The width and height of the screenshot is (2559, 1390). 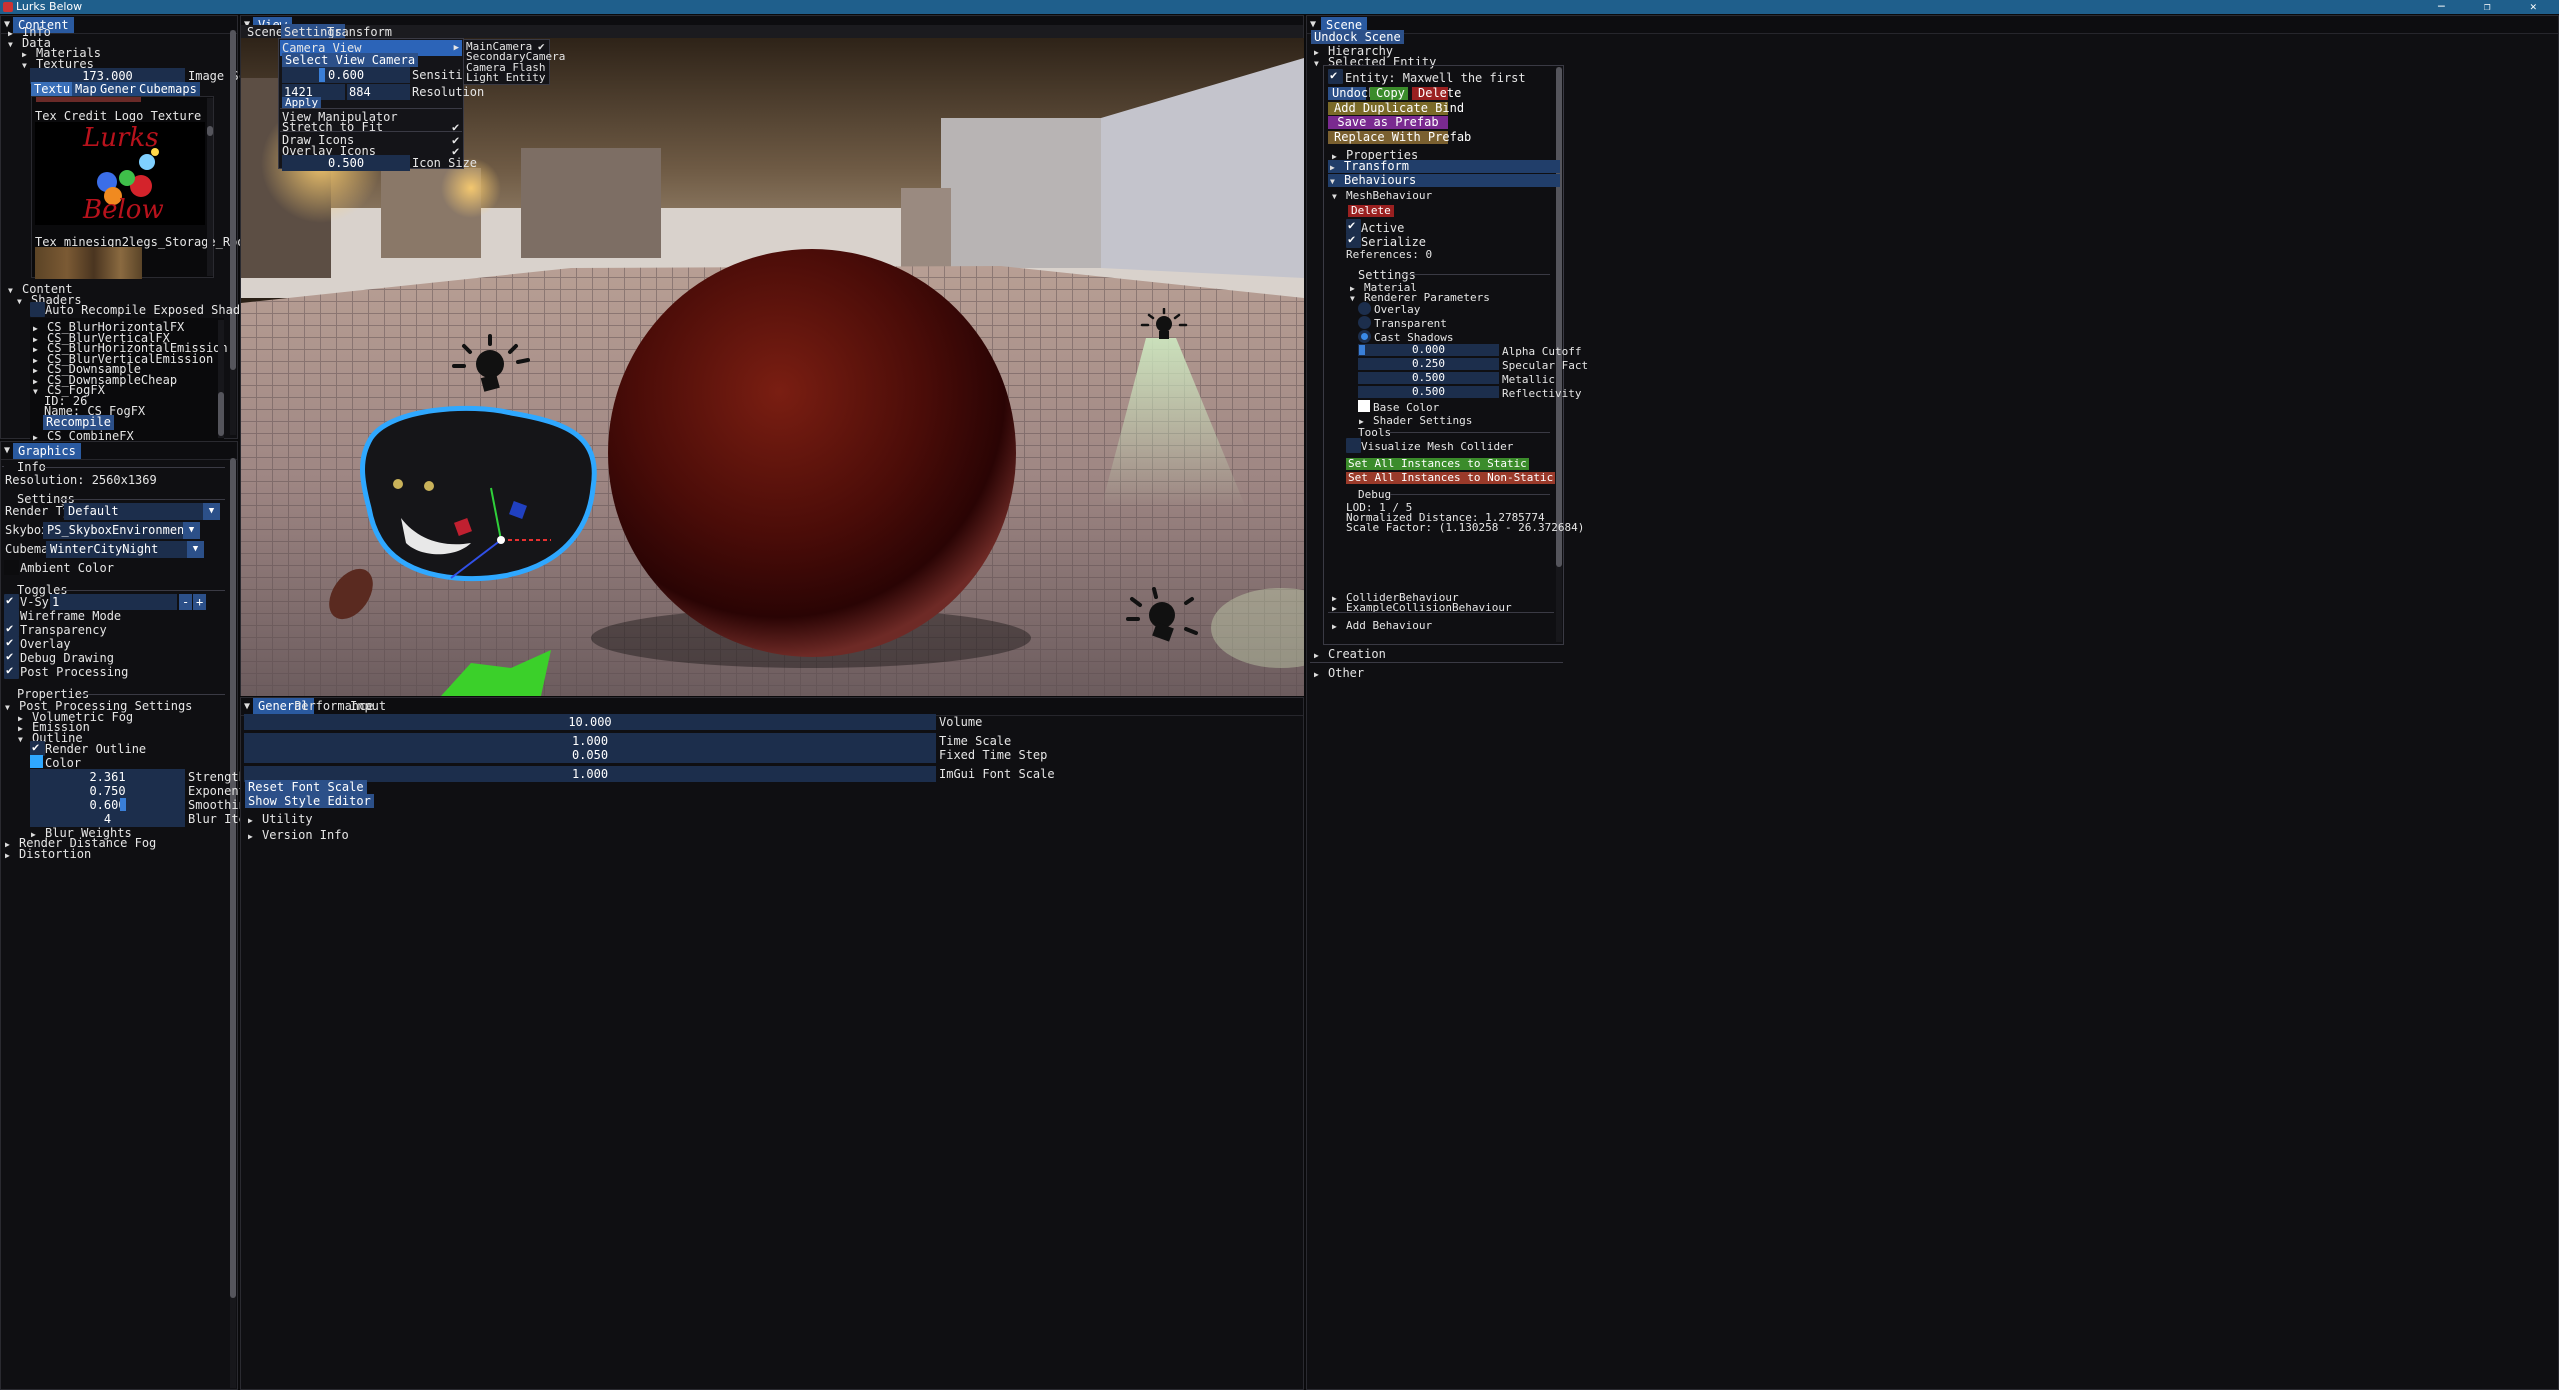 What do you see at coordinates (127, 178) in the screenshot?
I see `logo-blob-green` at bounding box center [127, 178].